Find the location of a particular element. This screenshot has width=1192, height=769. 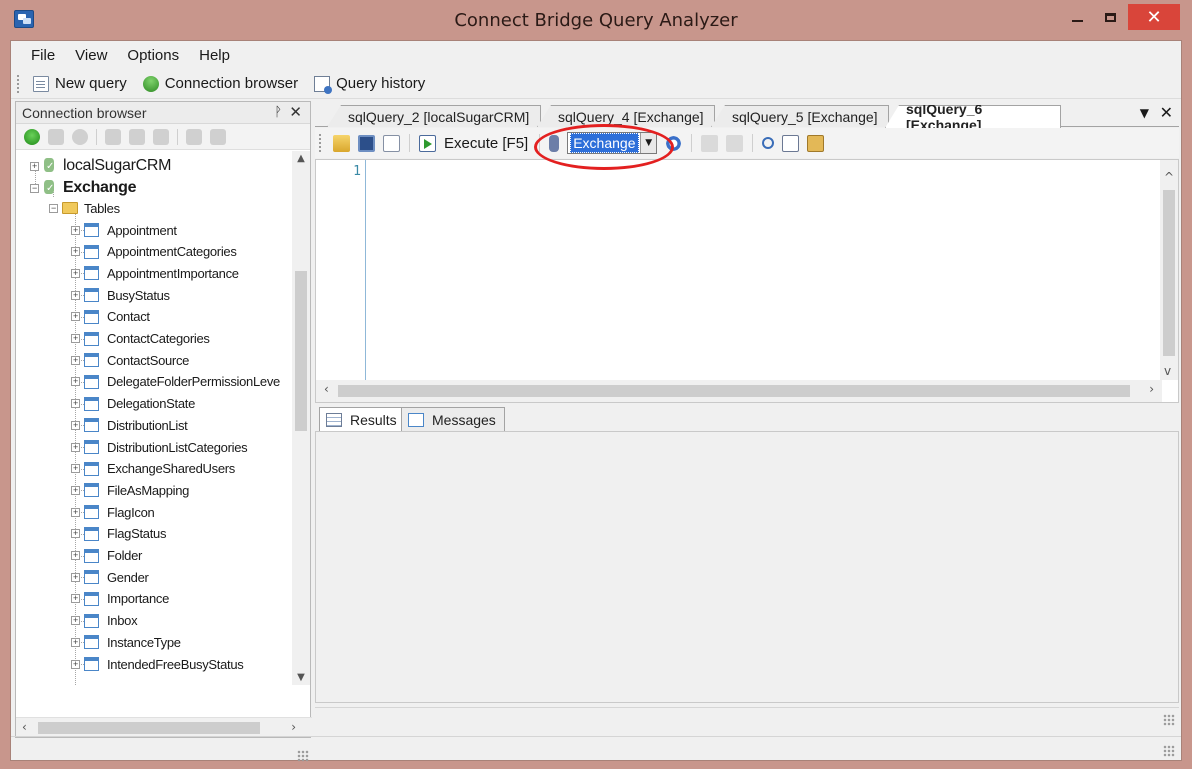

copy-connection-icon is located at coordinates (113, 136).